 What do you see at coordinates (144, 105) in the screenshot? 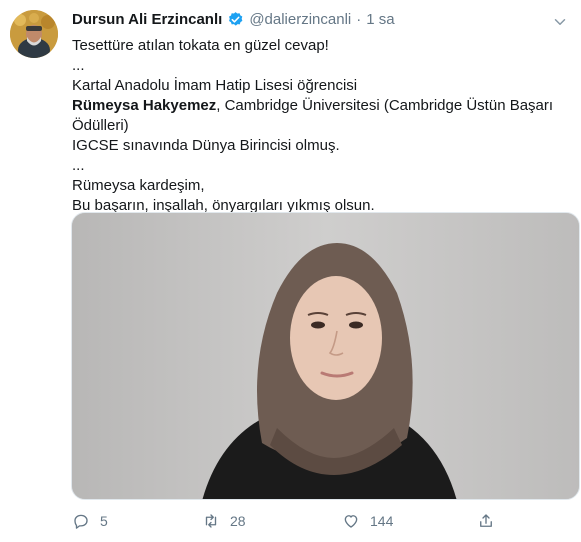
I see `student-name: Rümeysa Hakyemez` at bounding box center [144, 105].